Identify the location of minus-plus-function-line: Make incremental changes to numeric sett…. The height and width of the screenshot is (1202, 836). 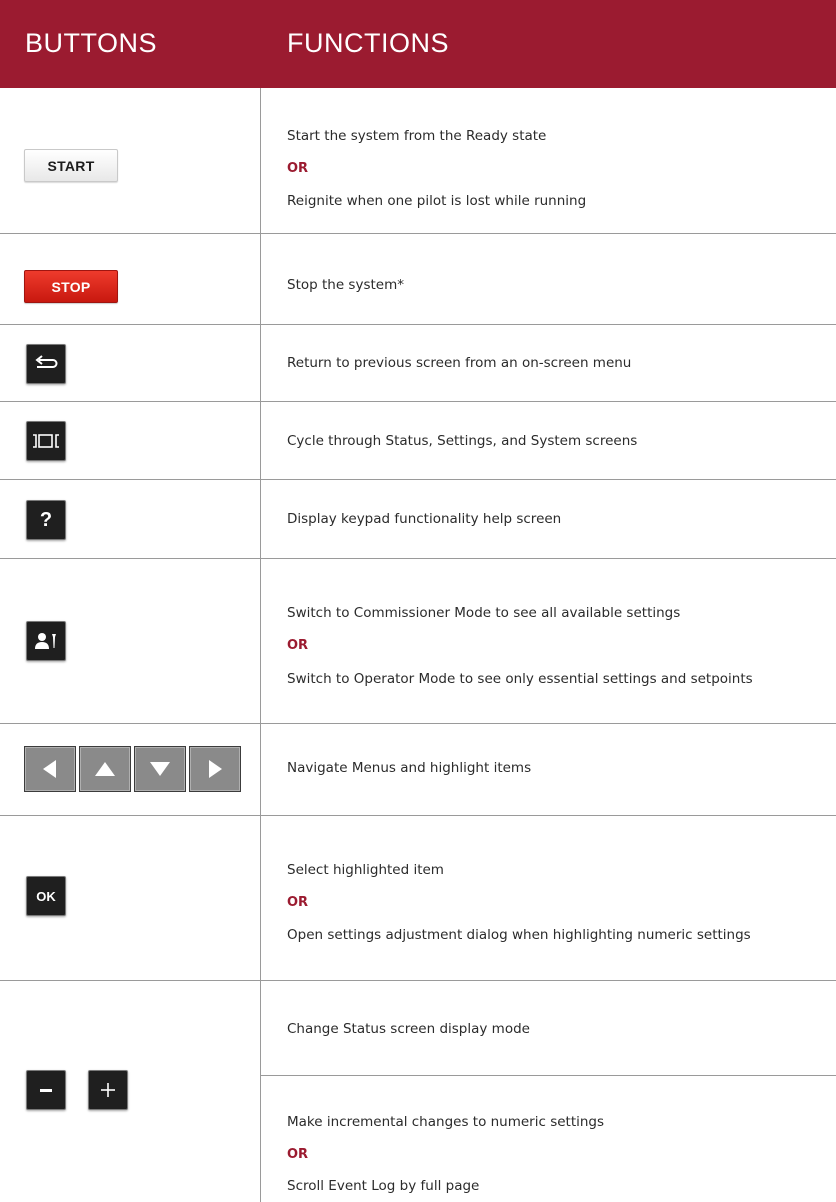
(446, 1122).